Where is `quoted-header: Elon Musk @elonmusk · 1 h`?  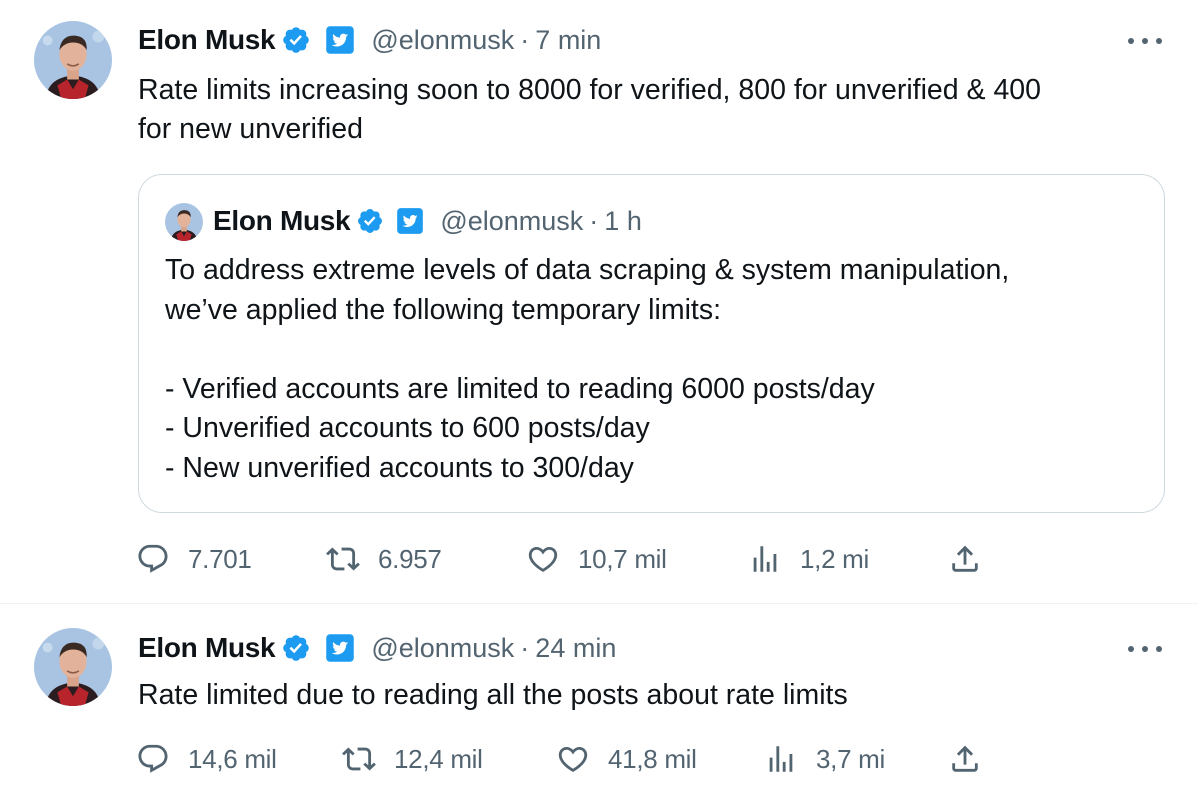 quoted-header: Elon Musk @elonmusk · 1 h is located at coordinates (427, 221).